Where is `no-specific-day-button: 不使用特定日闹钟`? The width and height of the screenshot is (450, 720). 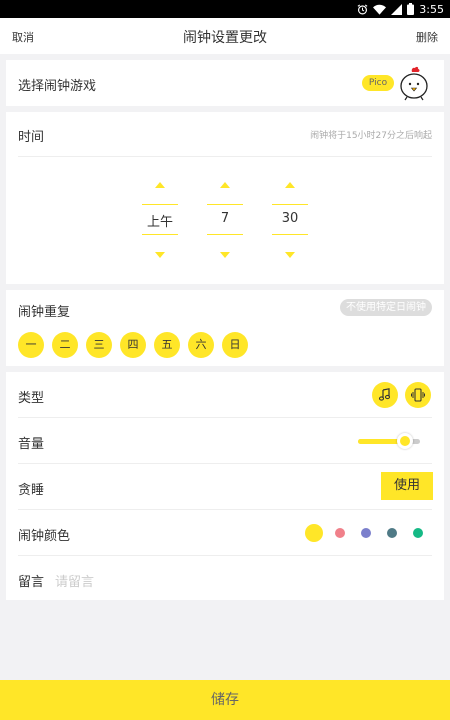 no-specific-day-button: 不使用特定日闹钟 is located at coordinates (386, 307).